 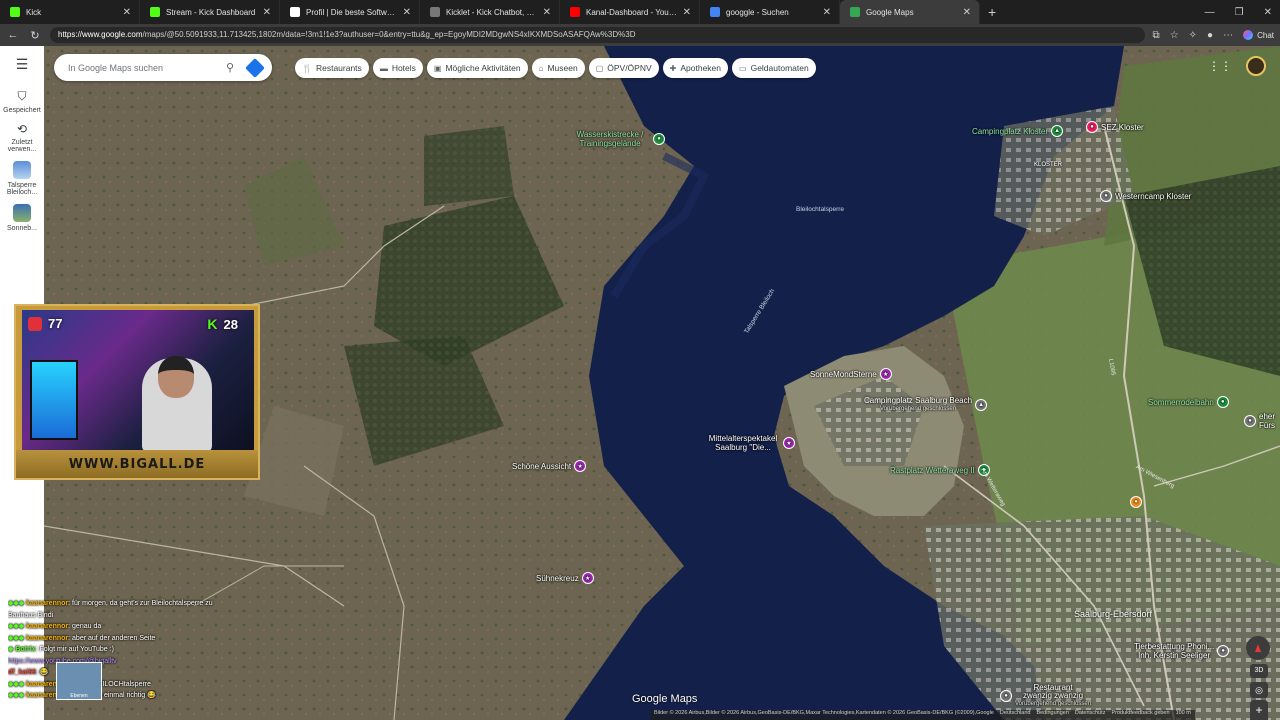 I want to click on chip-pharmacies: ✚ Apotheken, so click(x=695, y=68).